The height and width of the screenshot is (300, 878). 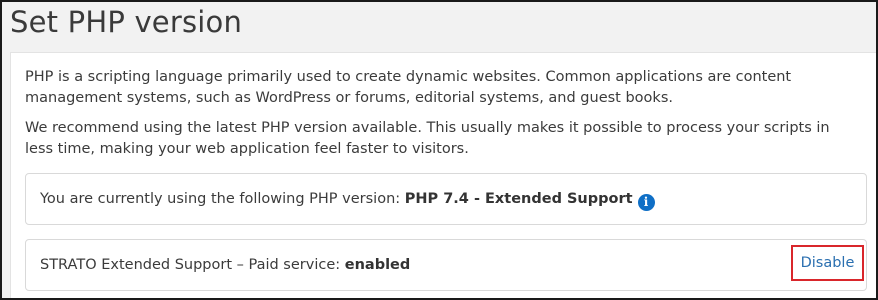 I want to click on extended-support-status: enabled, so click(x=377, y=265).